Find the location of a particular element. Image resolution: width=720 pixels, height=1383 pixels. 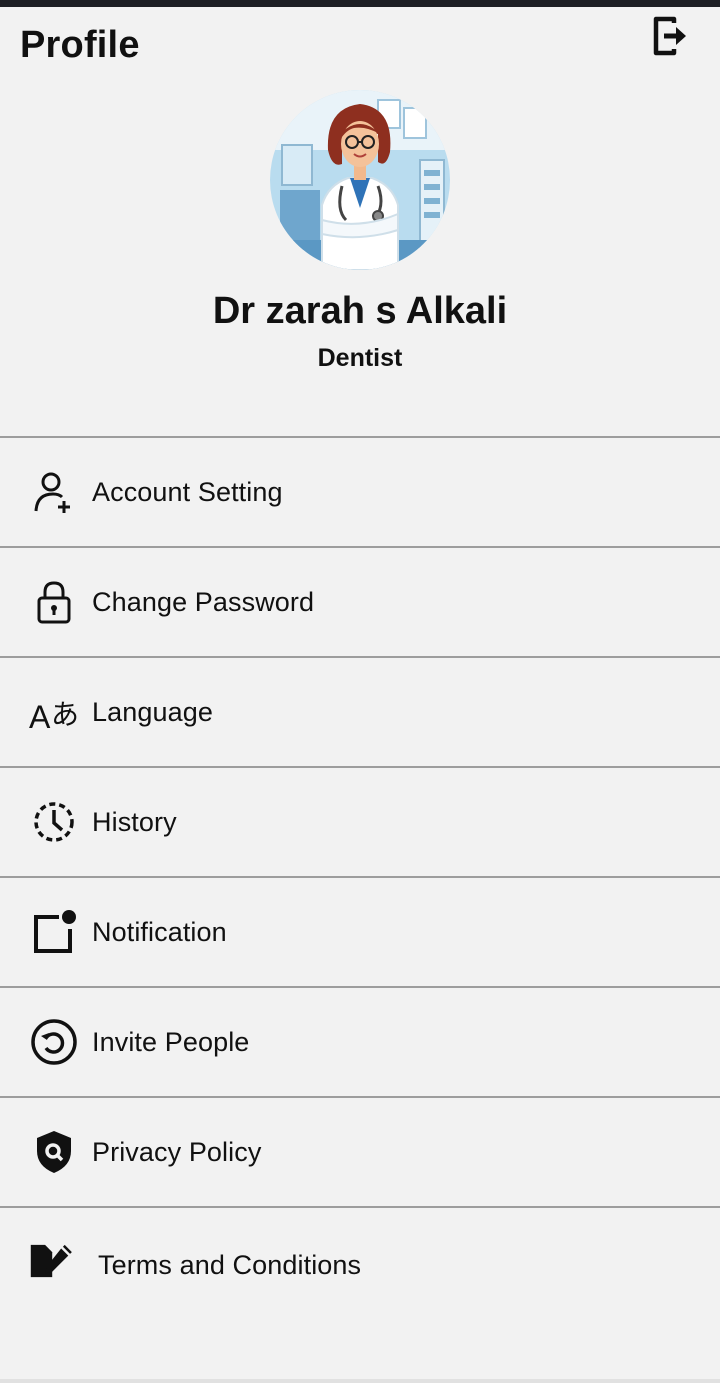

menu-item-terms-and-conditions: Terms and Conditions is located at coordinates (360, 1251).